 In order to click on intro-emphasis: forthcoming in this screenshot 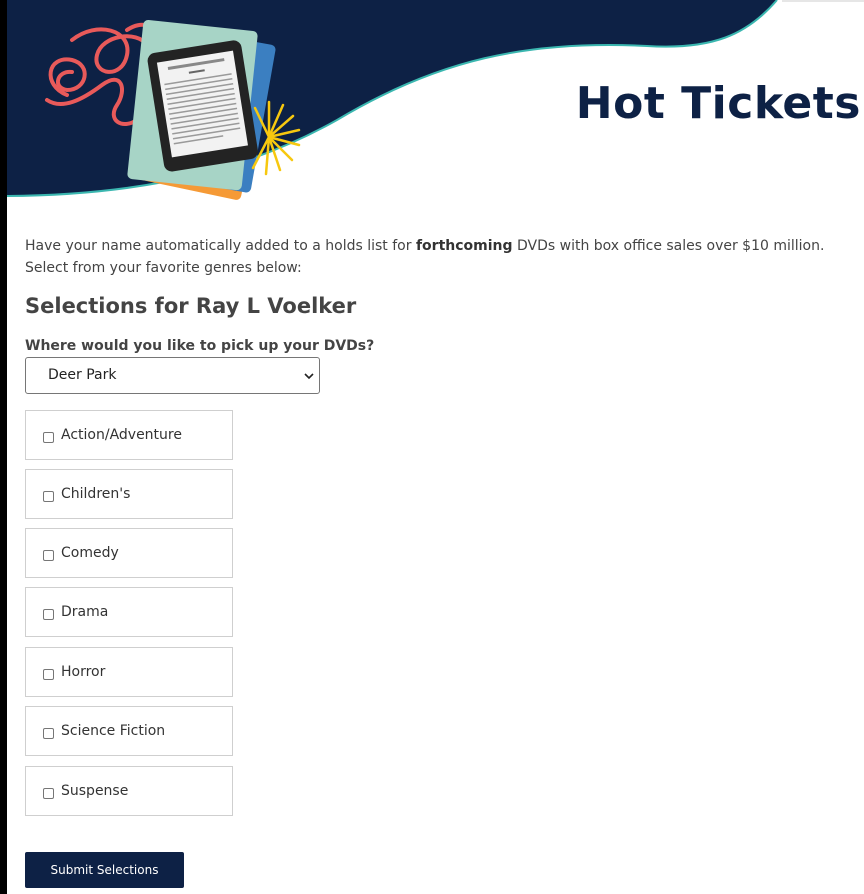, I will do `click(464, 246)`.